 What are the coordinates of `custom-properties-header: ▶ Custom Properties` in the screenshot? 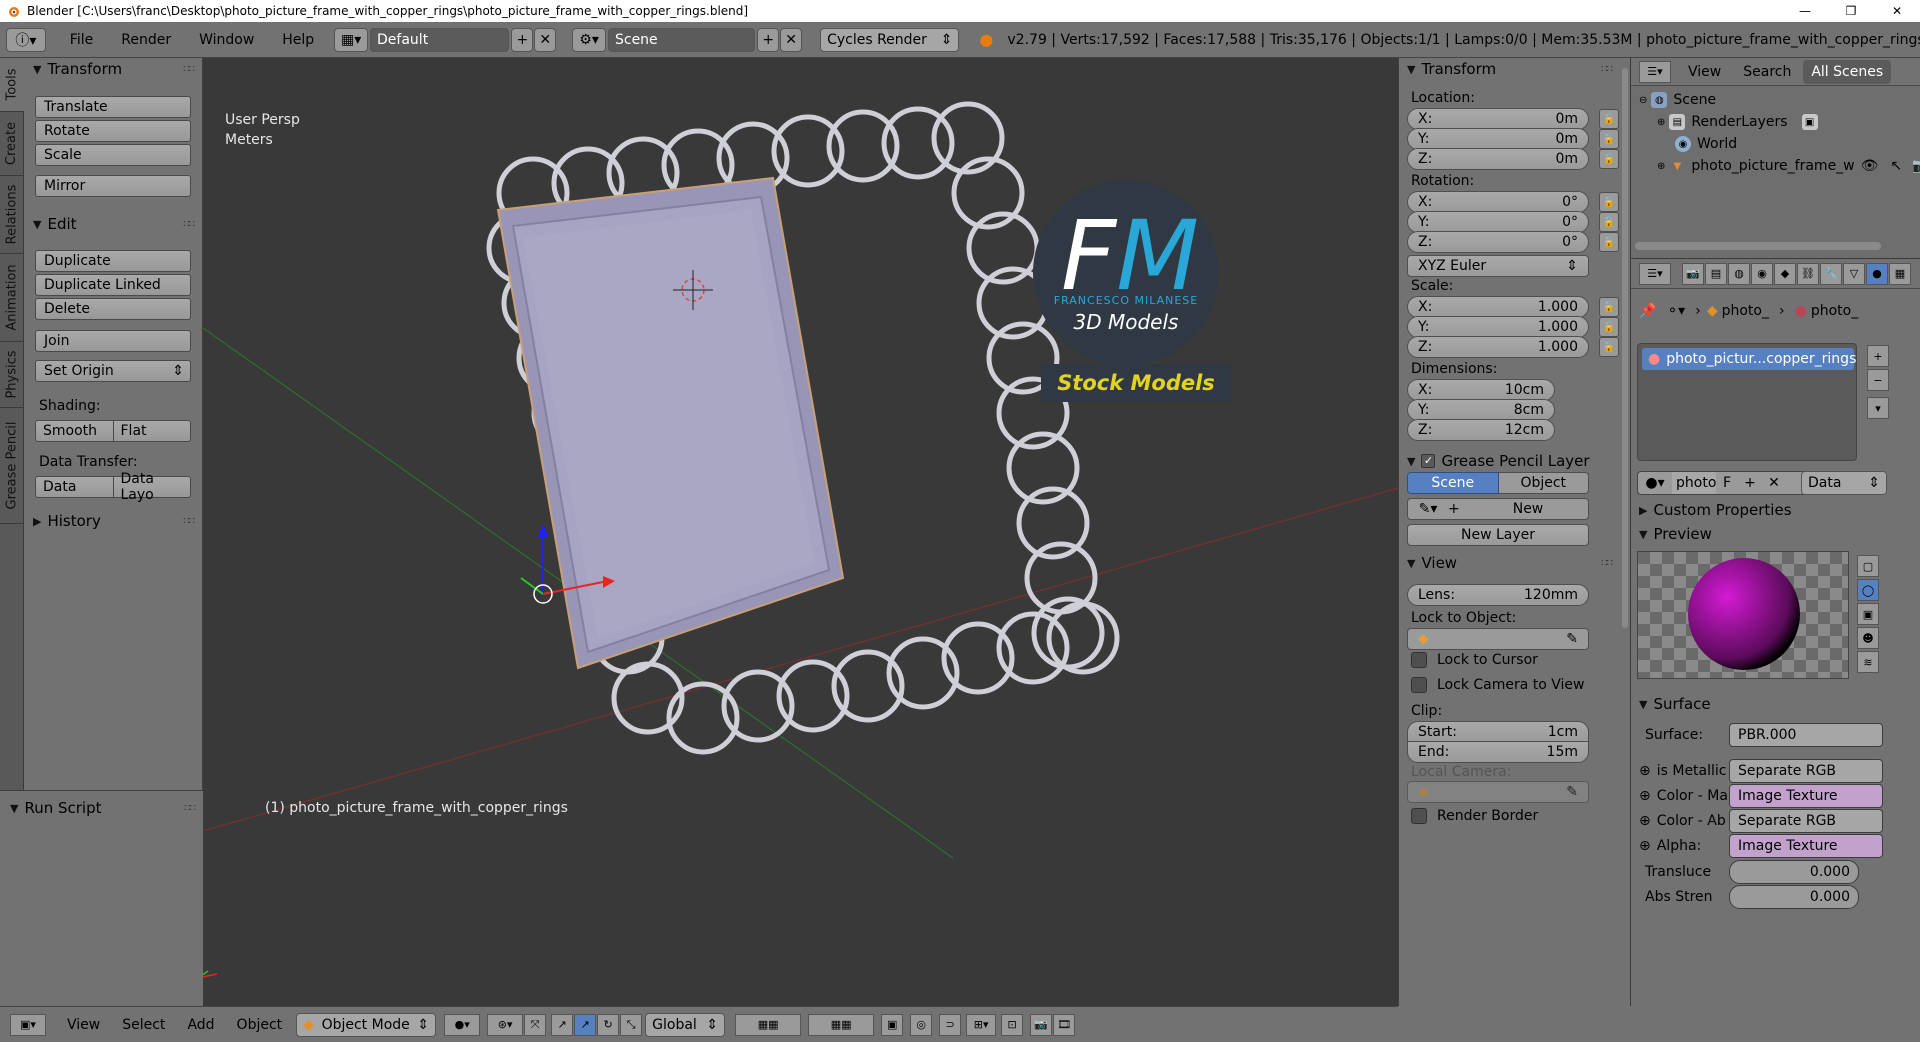 It's located at (1715, 510).